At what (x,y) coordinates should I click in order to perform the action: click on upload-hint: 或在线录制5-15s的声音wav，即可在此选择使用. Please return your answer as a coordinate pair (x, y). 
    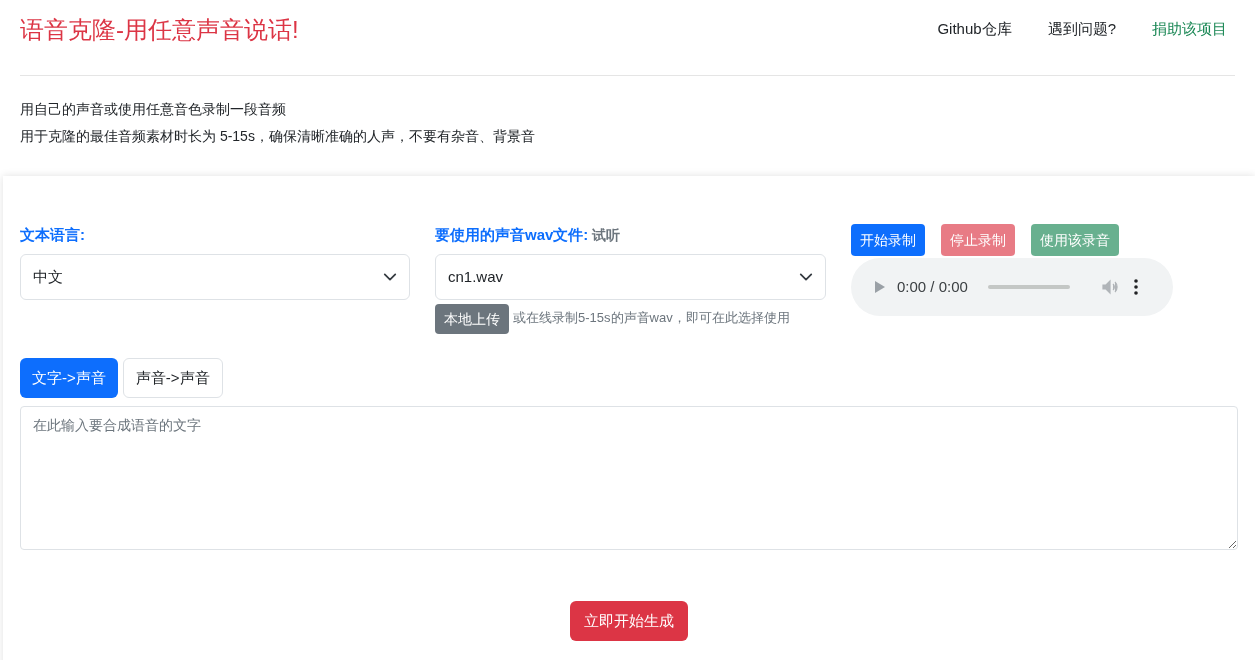
    Looking at the image, I should click on (651, 318).